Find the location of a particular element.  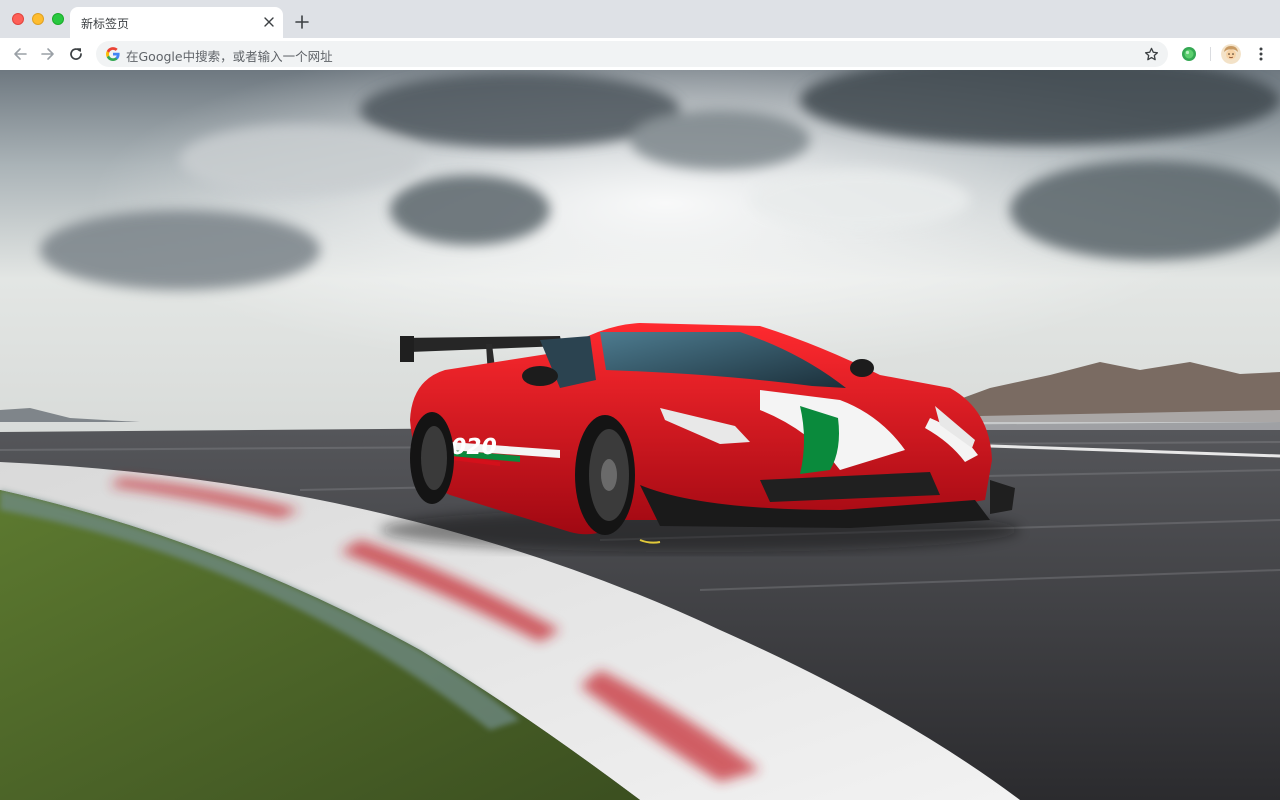

address-bar: 在Google中搜索，或者输入一个网址 is located at coordinates (632, 54).